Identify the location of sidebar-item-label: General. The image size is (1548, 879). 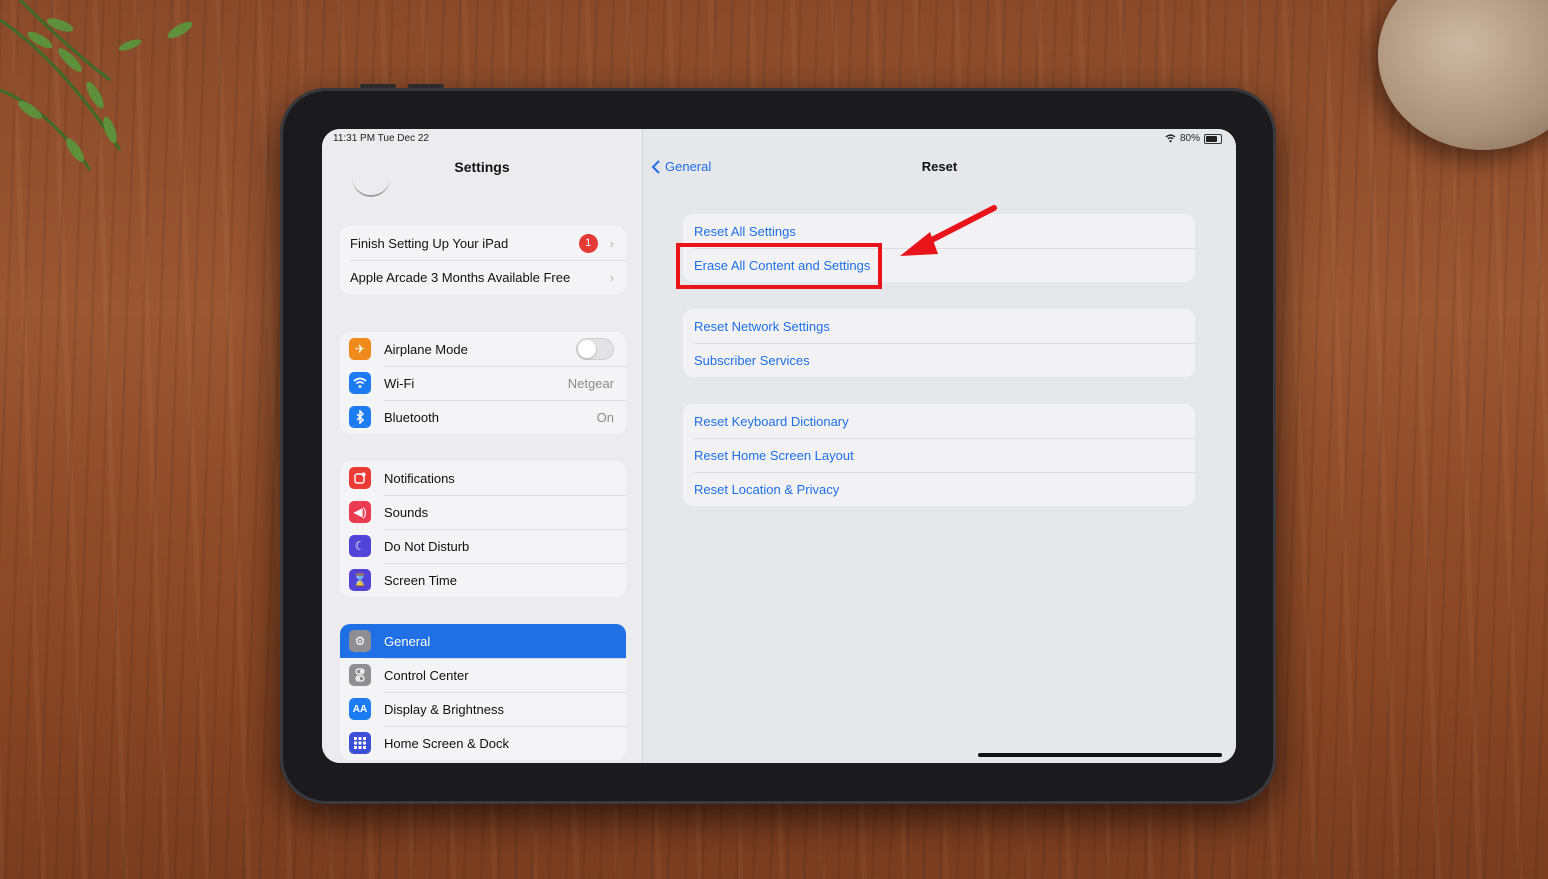
(407, 641).